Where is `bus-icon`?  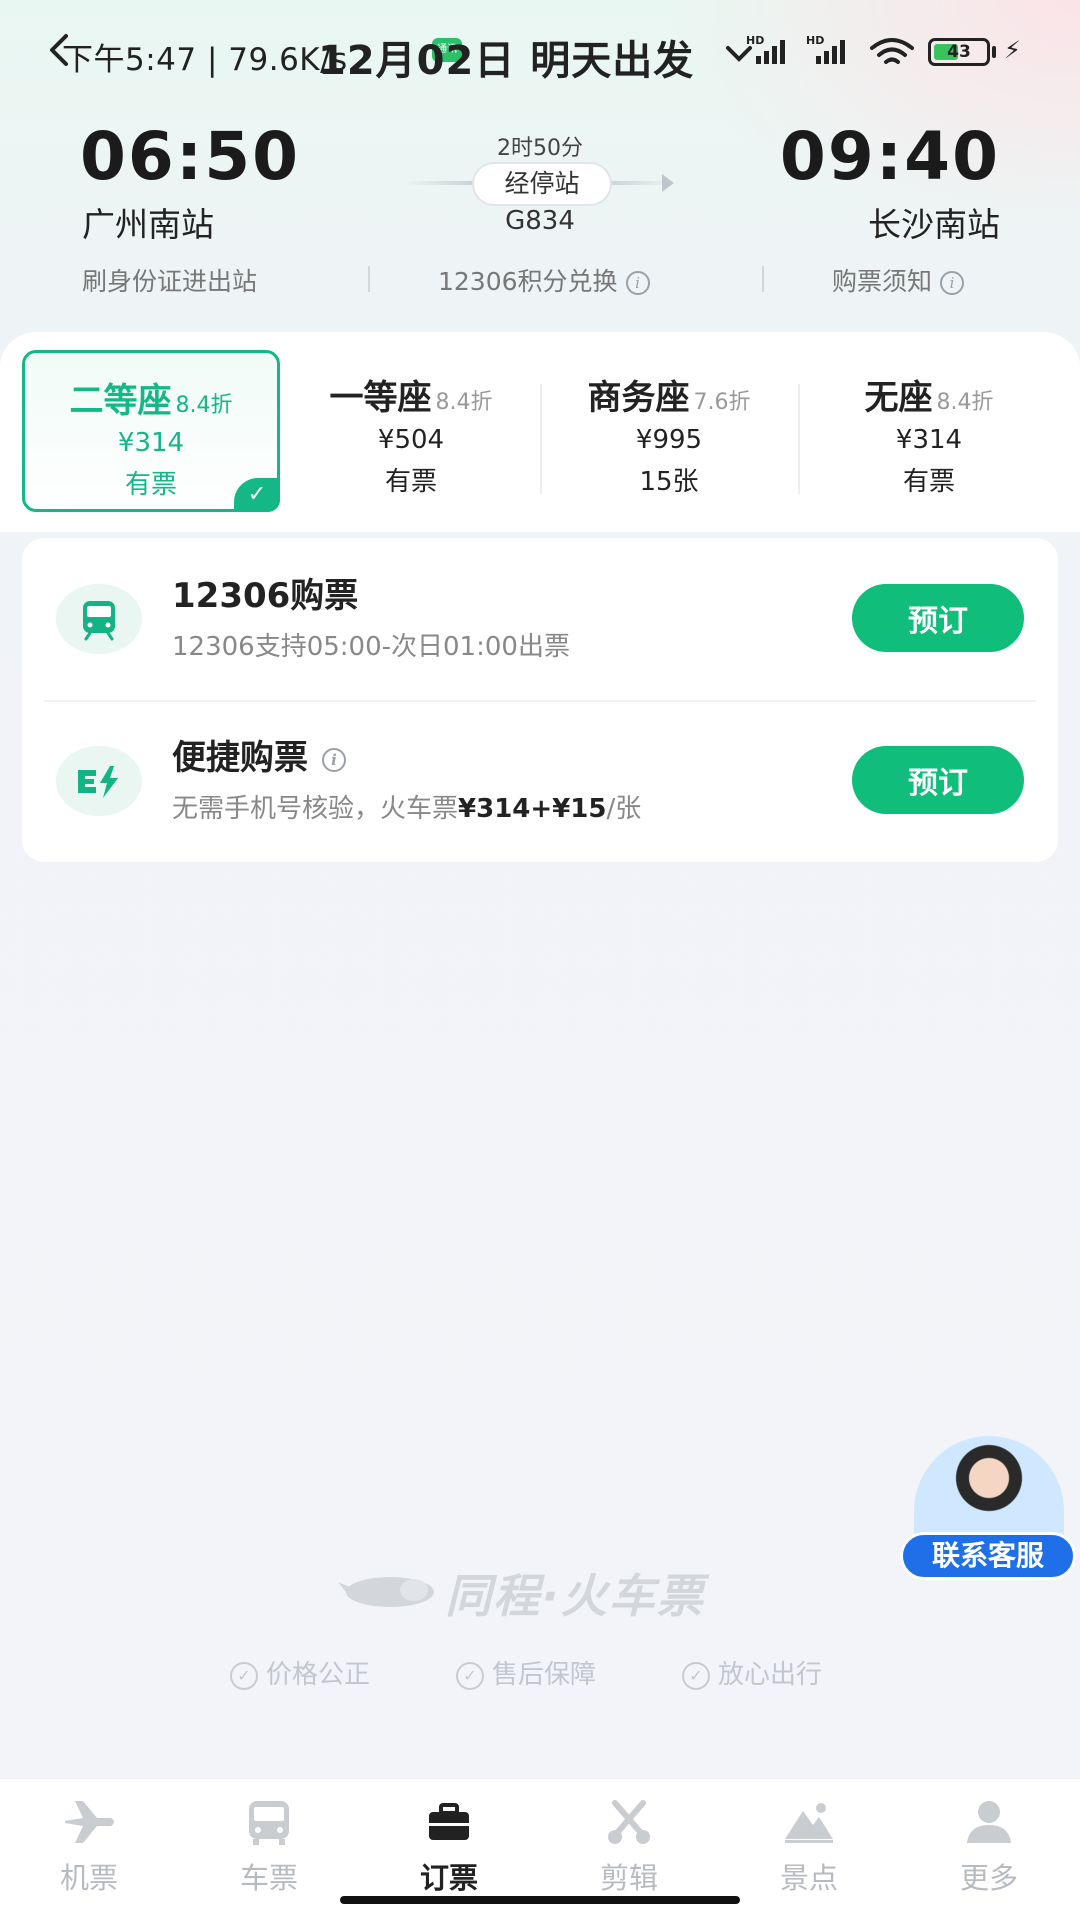 bus-icon is located at coordinates (269, 1823).